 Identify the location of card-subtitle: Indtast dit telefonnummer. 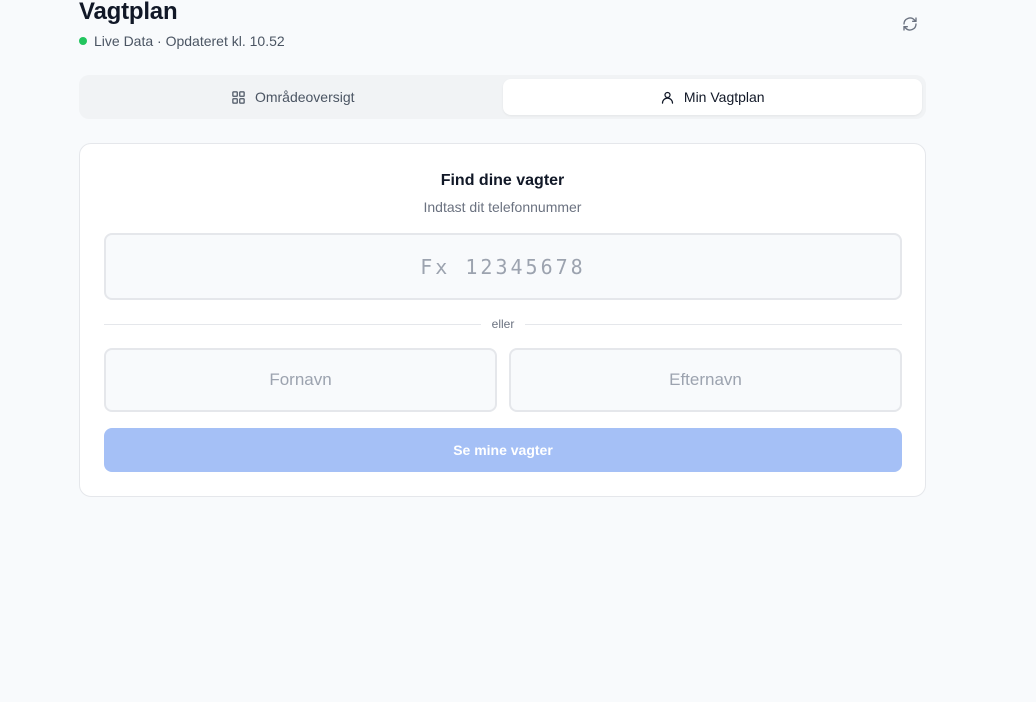
(502, 207).